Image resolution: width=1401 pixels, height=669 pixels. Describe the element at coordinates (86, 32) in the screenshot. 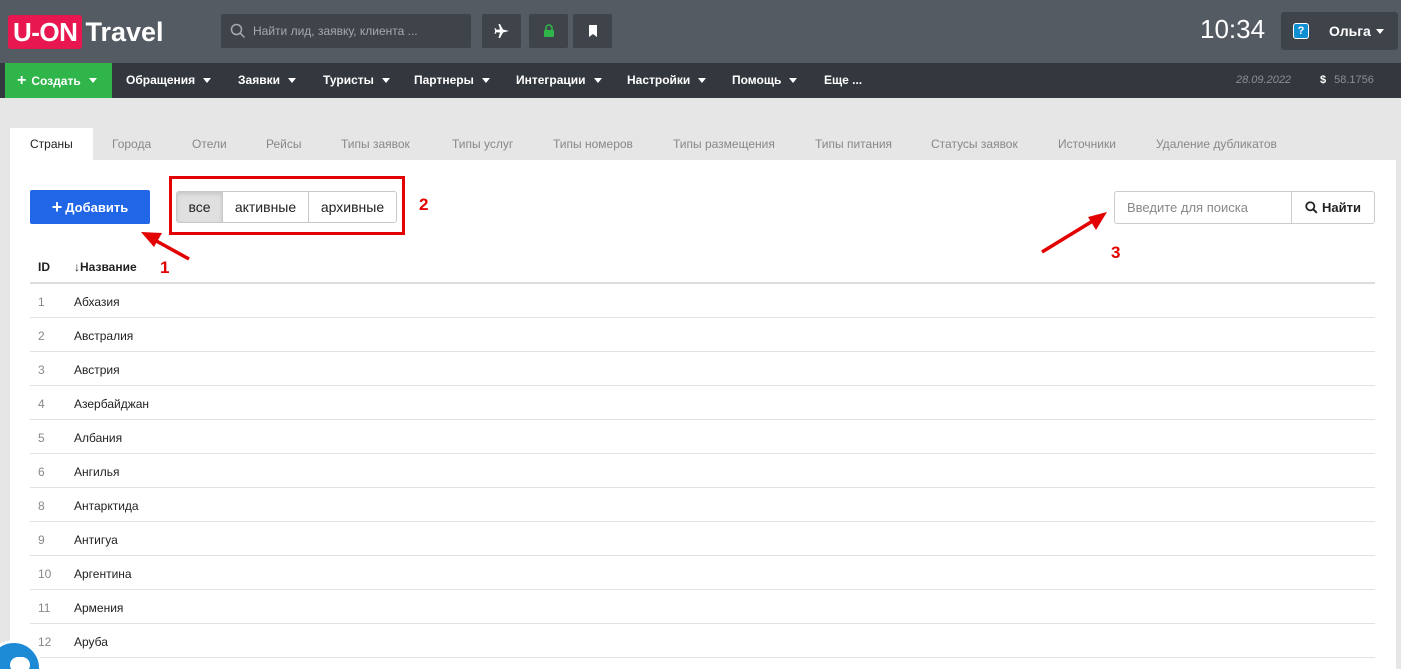

I see `logo: U-ON Travel` at that location.